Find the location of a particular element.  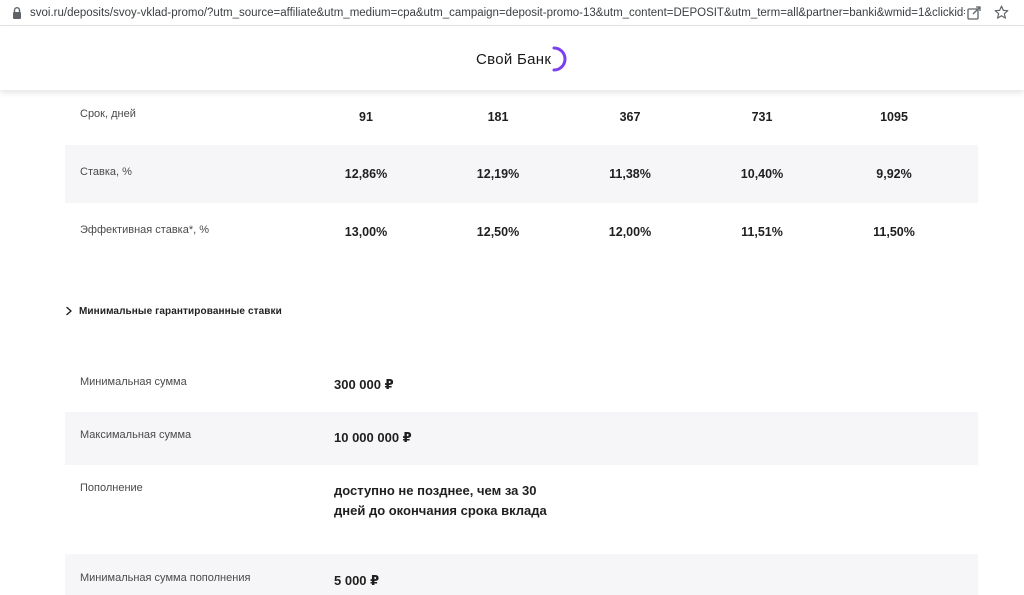

effective-rate-cell: 11,50% is located at coordinates (894, 232).